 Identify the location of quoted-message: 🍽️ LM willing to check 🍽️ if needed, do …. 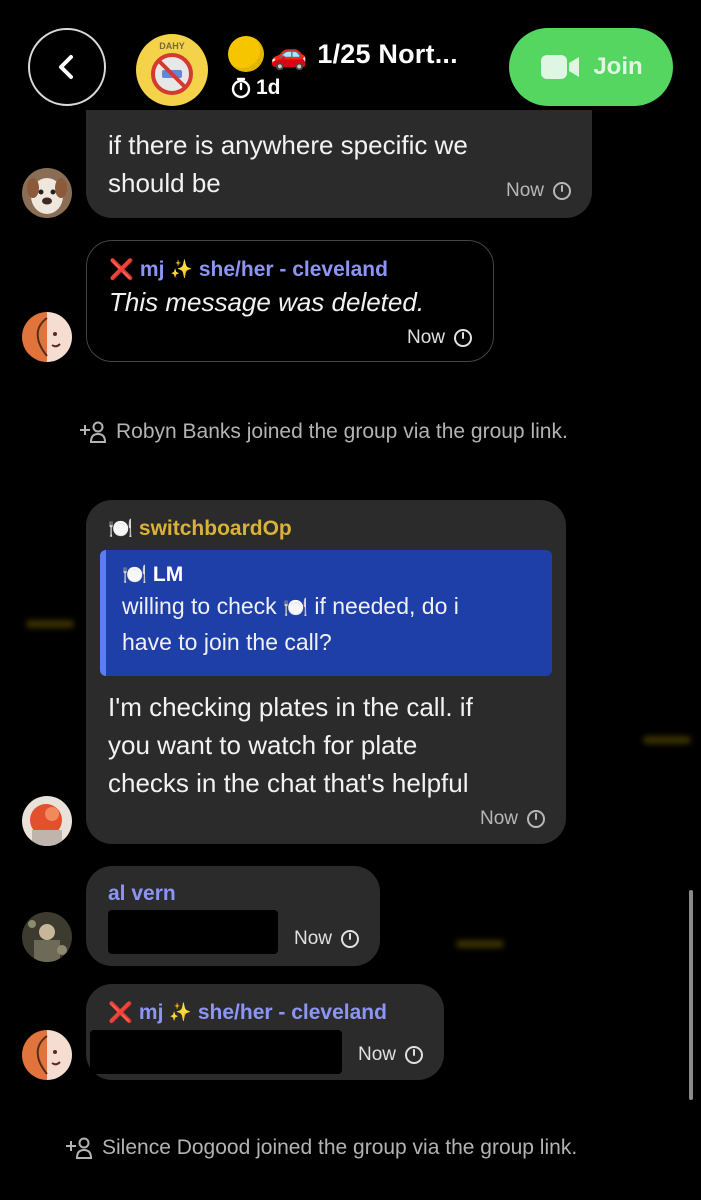
(326, 613).